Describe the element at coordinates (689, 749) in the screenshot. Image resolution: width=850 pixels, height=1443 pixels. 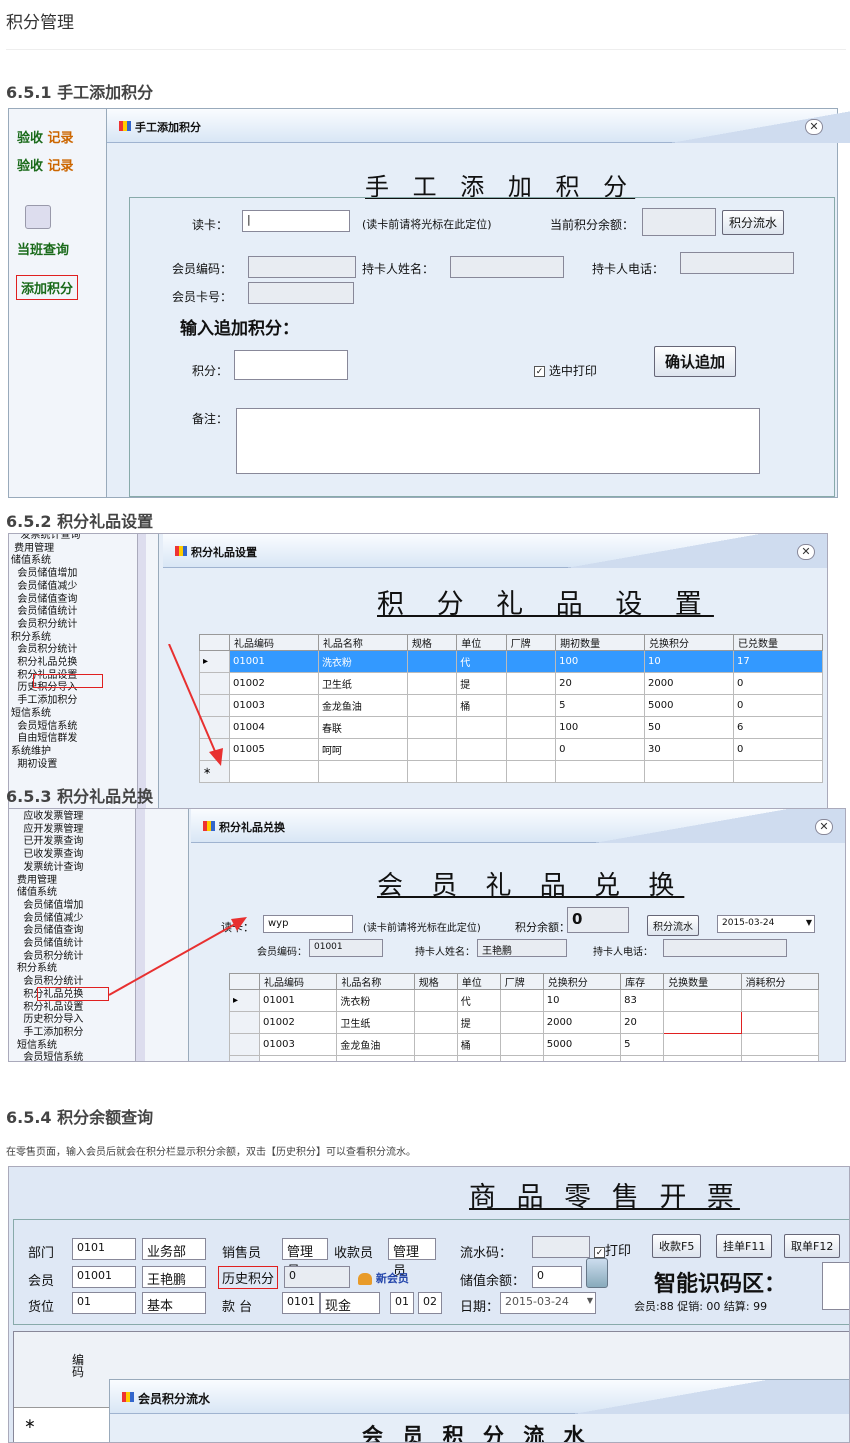
I see `table-cell: 30` at that location.